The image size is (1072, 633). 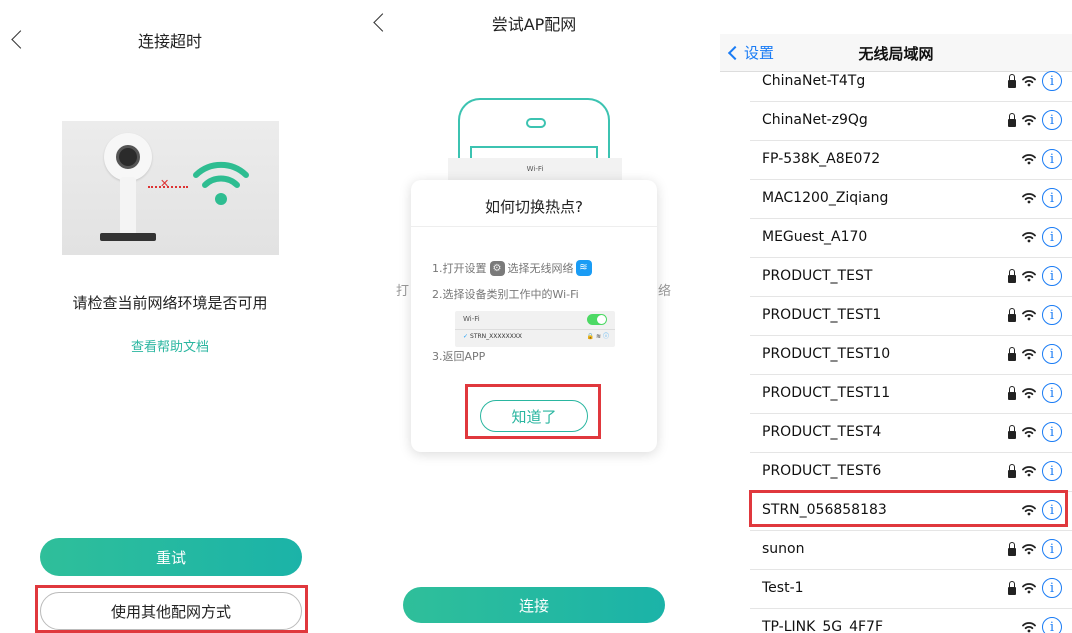 I want to click on camera-head, so click(x=128, y=157).